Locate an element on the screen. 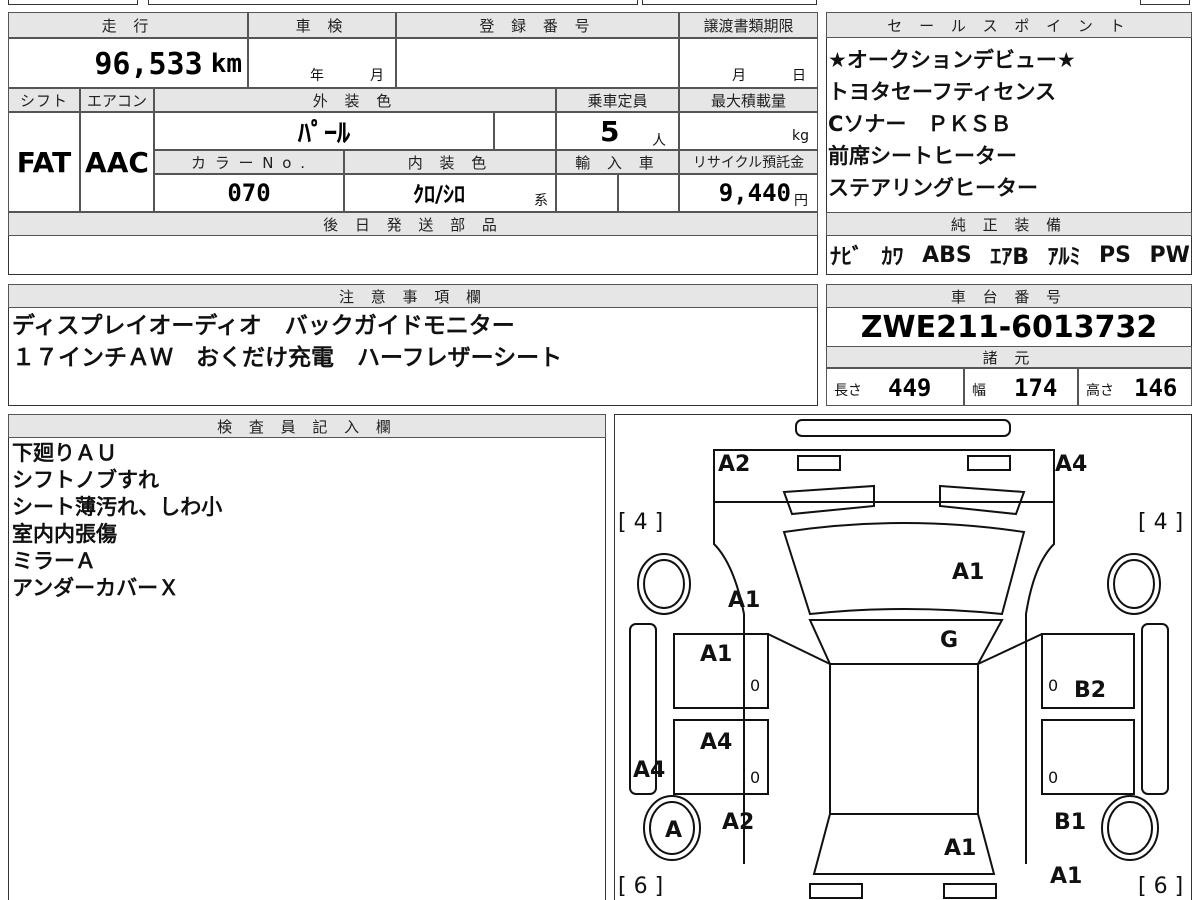  mileage-value: 96,533 km is located at coordinates (127, 64).